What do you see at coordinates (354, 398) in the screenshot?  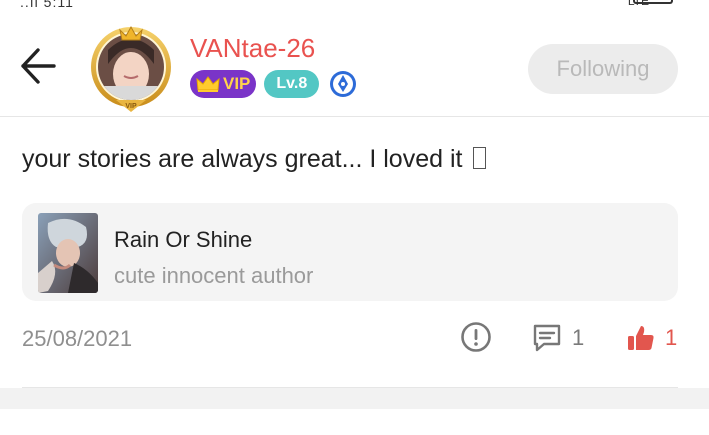 I see `section-separator` at bounding box center [354, 398].